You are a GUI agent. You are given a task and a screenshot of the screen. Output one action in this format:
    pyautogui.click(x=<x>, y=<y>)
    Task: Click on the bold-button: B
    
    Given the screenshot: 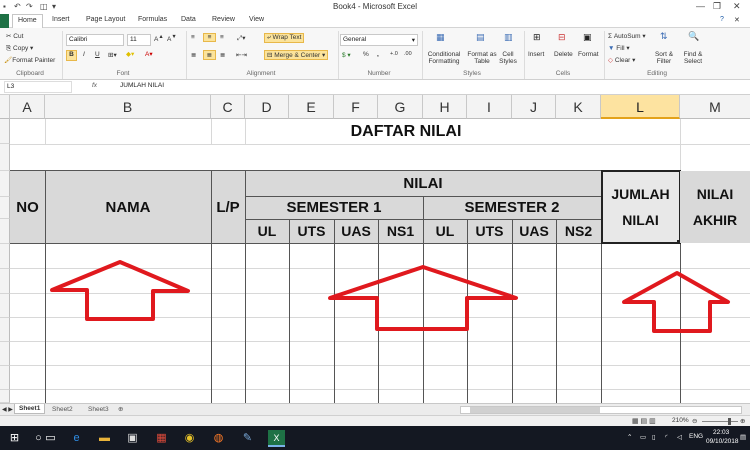 What is the action you would take?
    pyautogui.click(x=71, y=55)
    